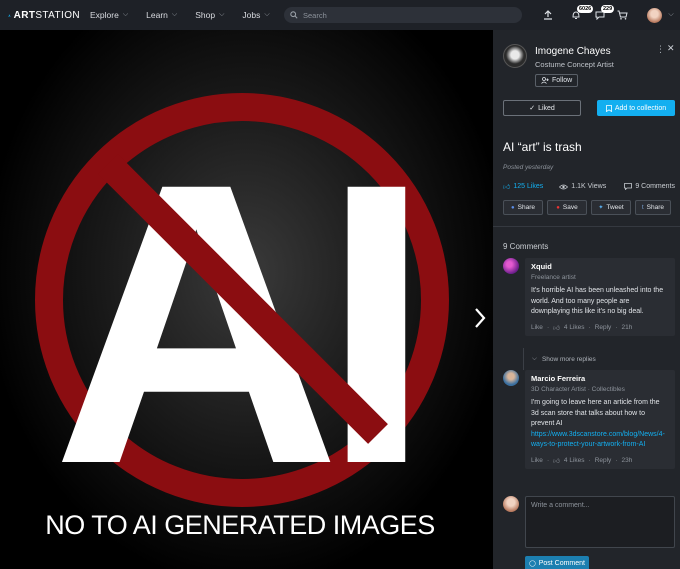  I want to click on views-count: 1.1K Views, so click(582, 186).